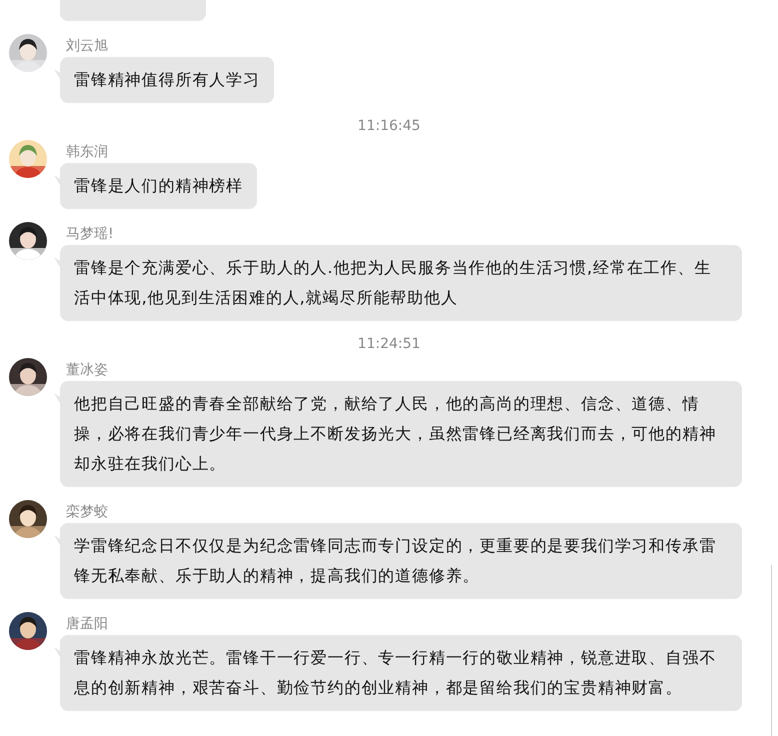 This screenshot has width=778, height=736. Describe the element at coordinates (401, 673) in the screenshot. I see `message-bubble: 雷锋精神永放光芒。雷锋干一行爱一行、专一行精一行的敬业精神，锐意进取、自强不息的创新精神，艰苦奋斗、勤俭节约的创业精神，都是留给我们的宝贵精神财富。` at that location.